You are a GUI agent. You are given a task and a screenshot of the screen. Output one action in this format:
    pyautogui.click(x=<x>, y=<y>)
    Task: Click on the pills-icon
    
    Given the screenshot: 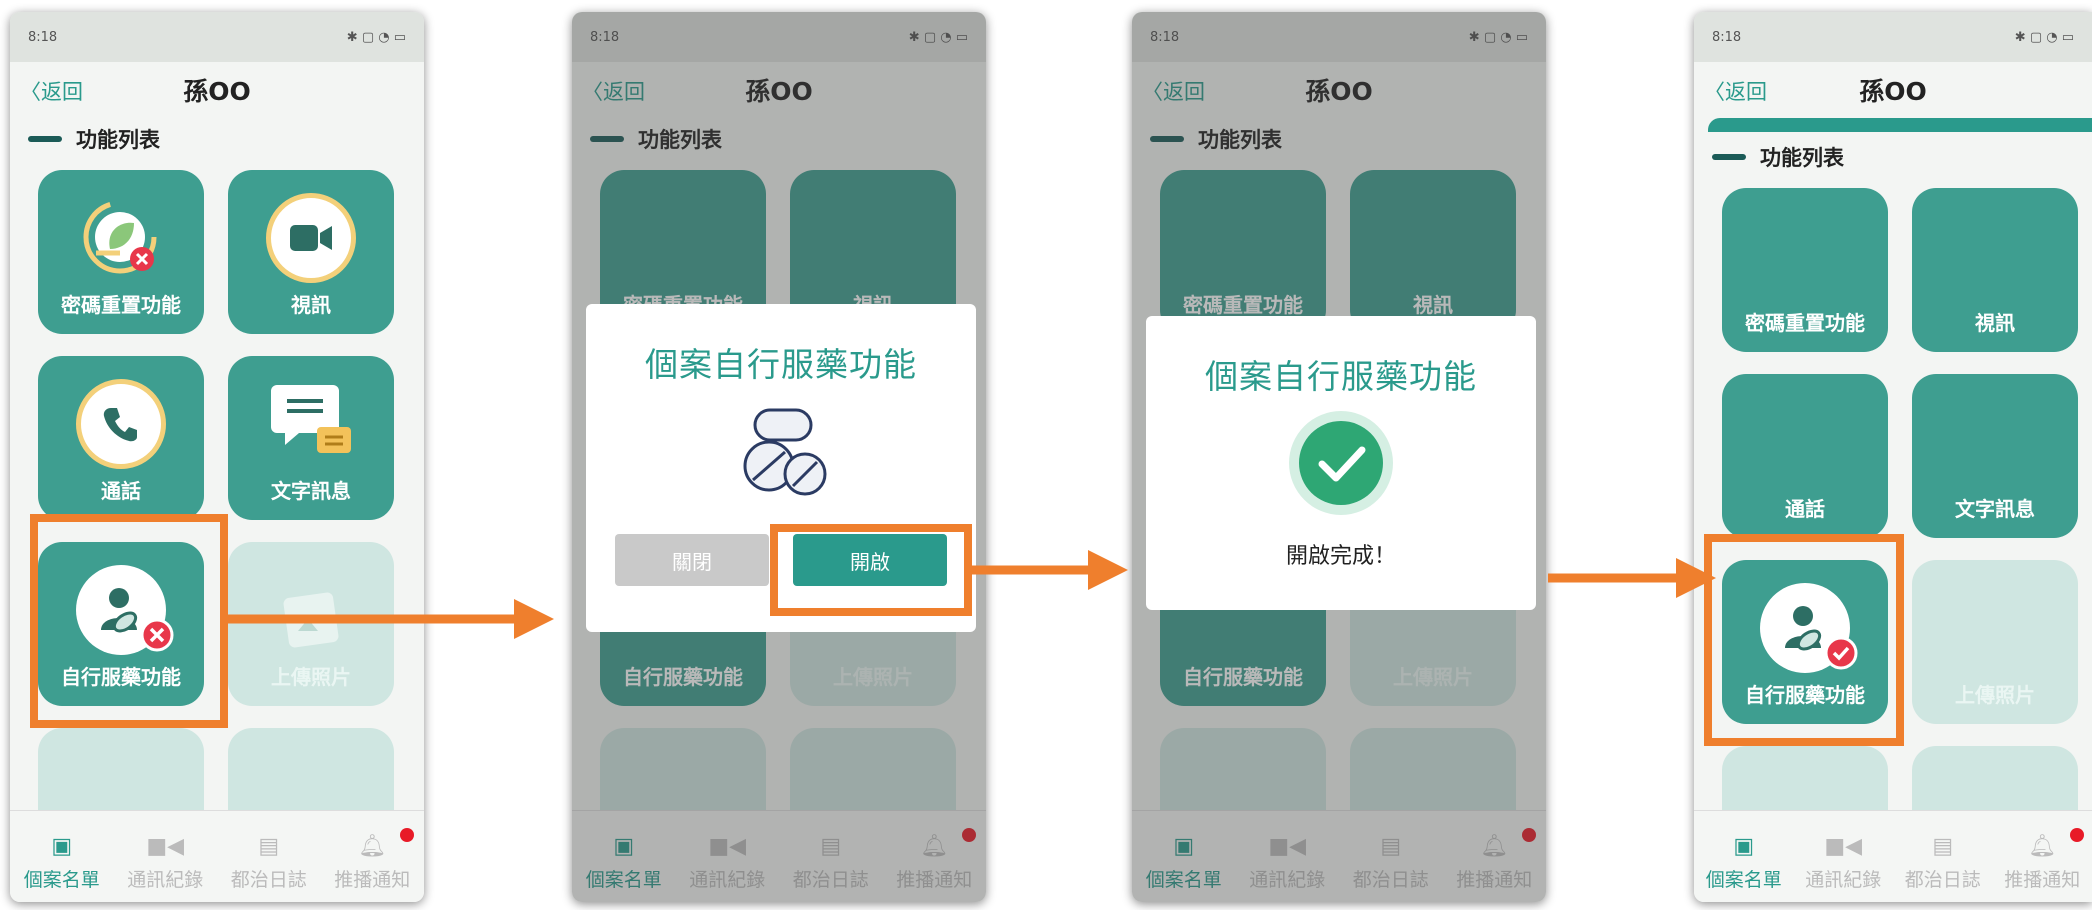 What is the action you would take?
    pyautogui.click(x=785, y=452)
    